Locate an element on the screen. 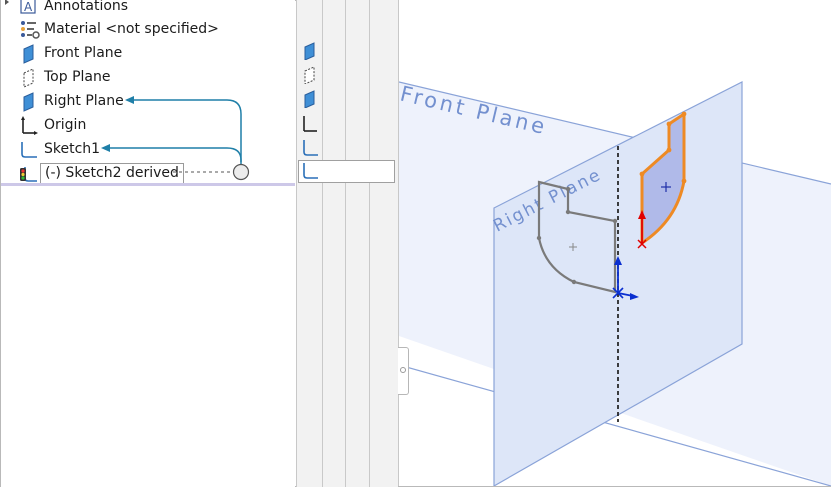 This screenshot has height=490, width=831. handle-grip-icon is located at coordinates (403, 370).